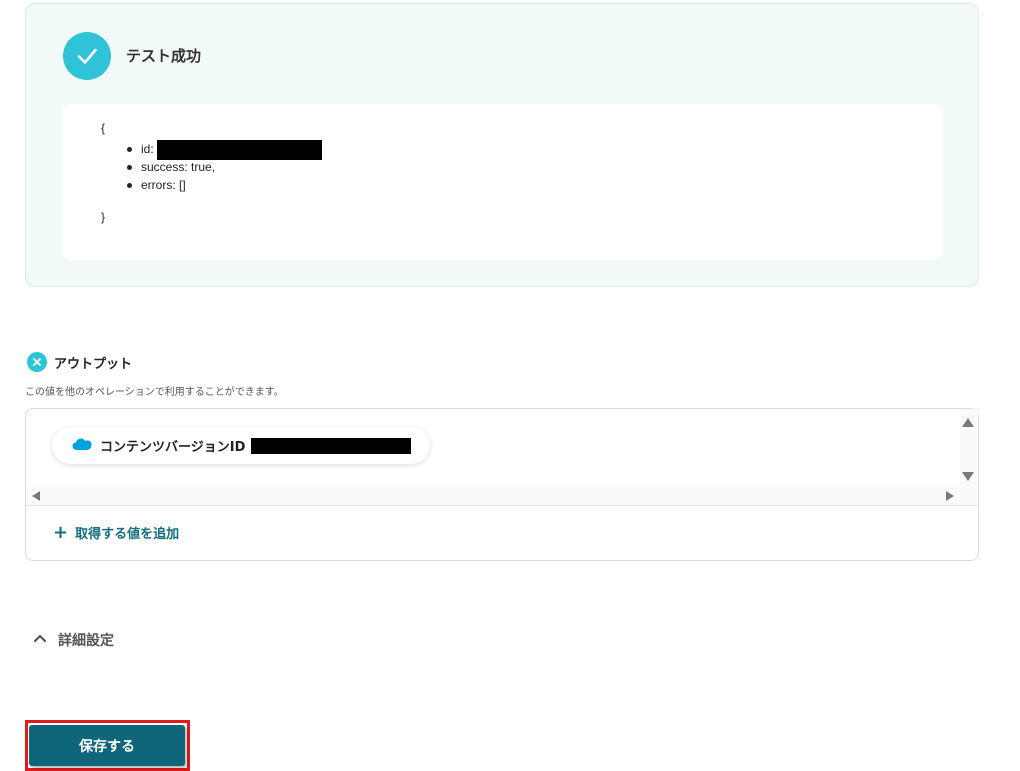 The width and height of the screenshot is (1020, 771). I want to click on advanced-settings-toggle: 詳細設定, so click(73, 640).